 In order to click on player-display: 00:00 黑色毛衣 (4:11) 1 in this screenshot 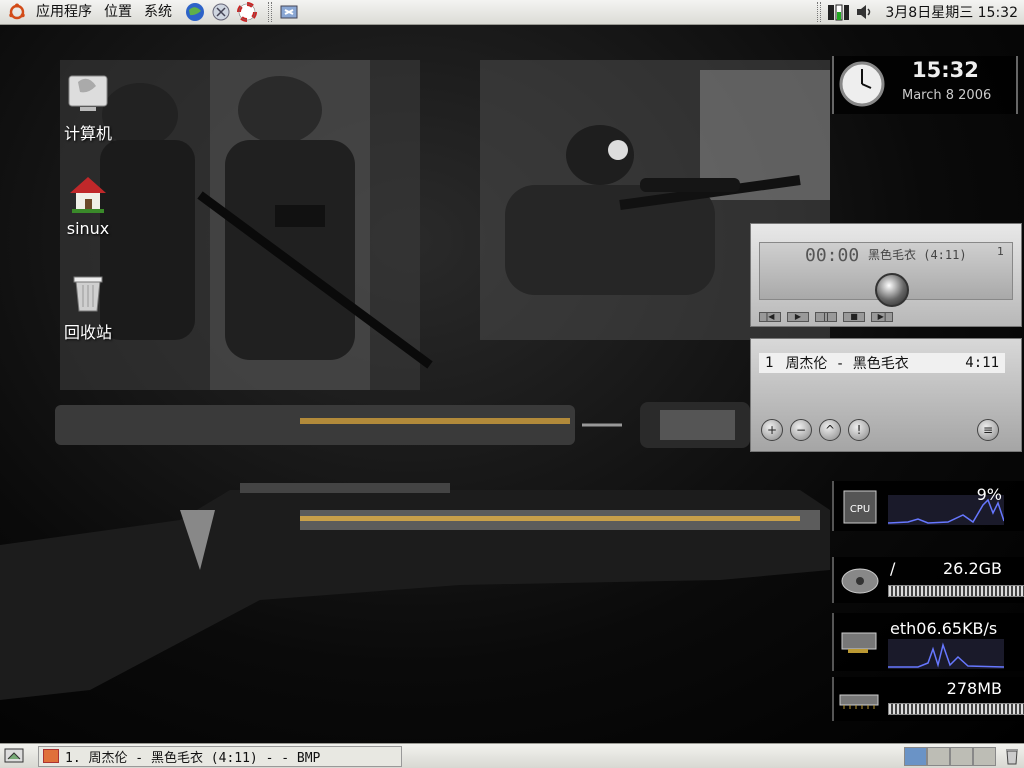, I will do `click(886, 274)`.